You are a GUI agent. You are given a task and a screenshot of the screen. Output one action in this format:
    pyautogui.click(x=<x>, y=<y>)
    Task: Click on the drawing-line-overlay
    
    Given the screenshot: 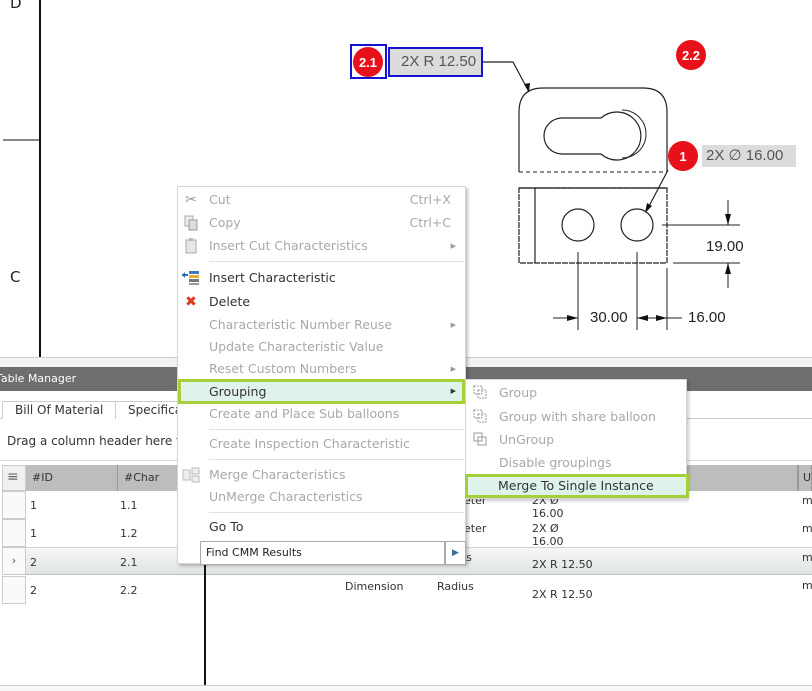 What is the action you would take?
    pyautogui.click(x=205, y=623)
    